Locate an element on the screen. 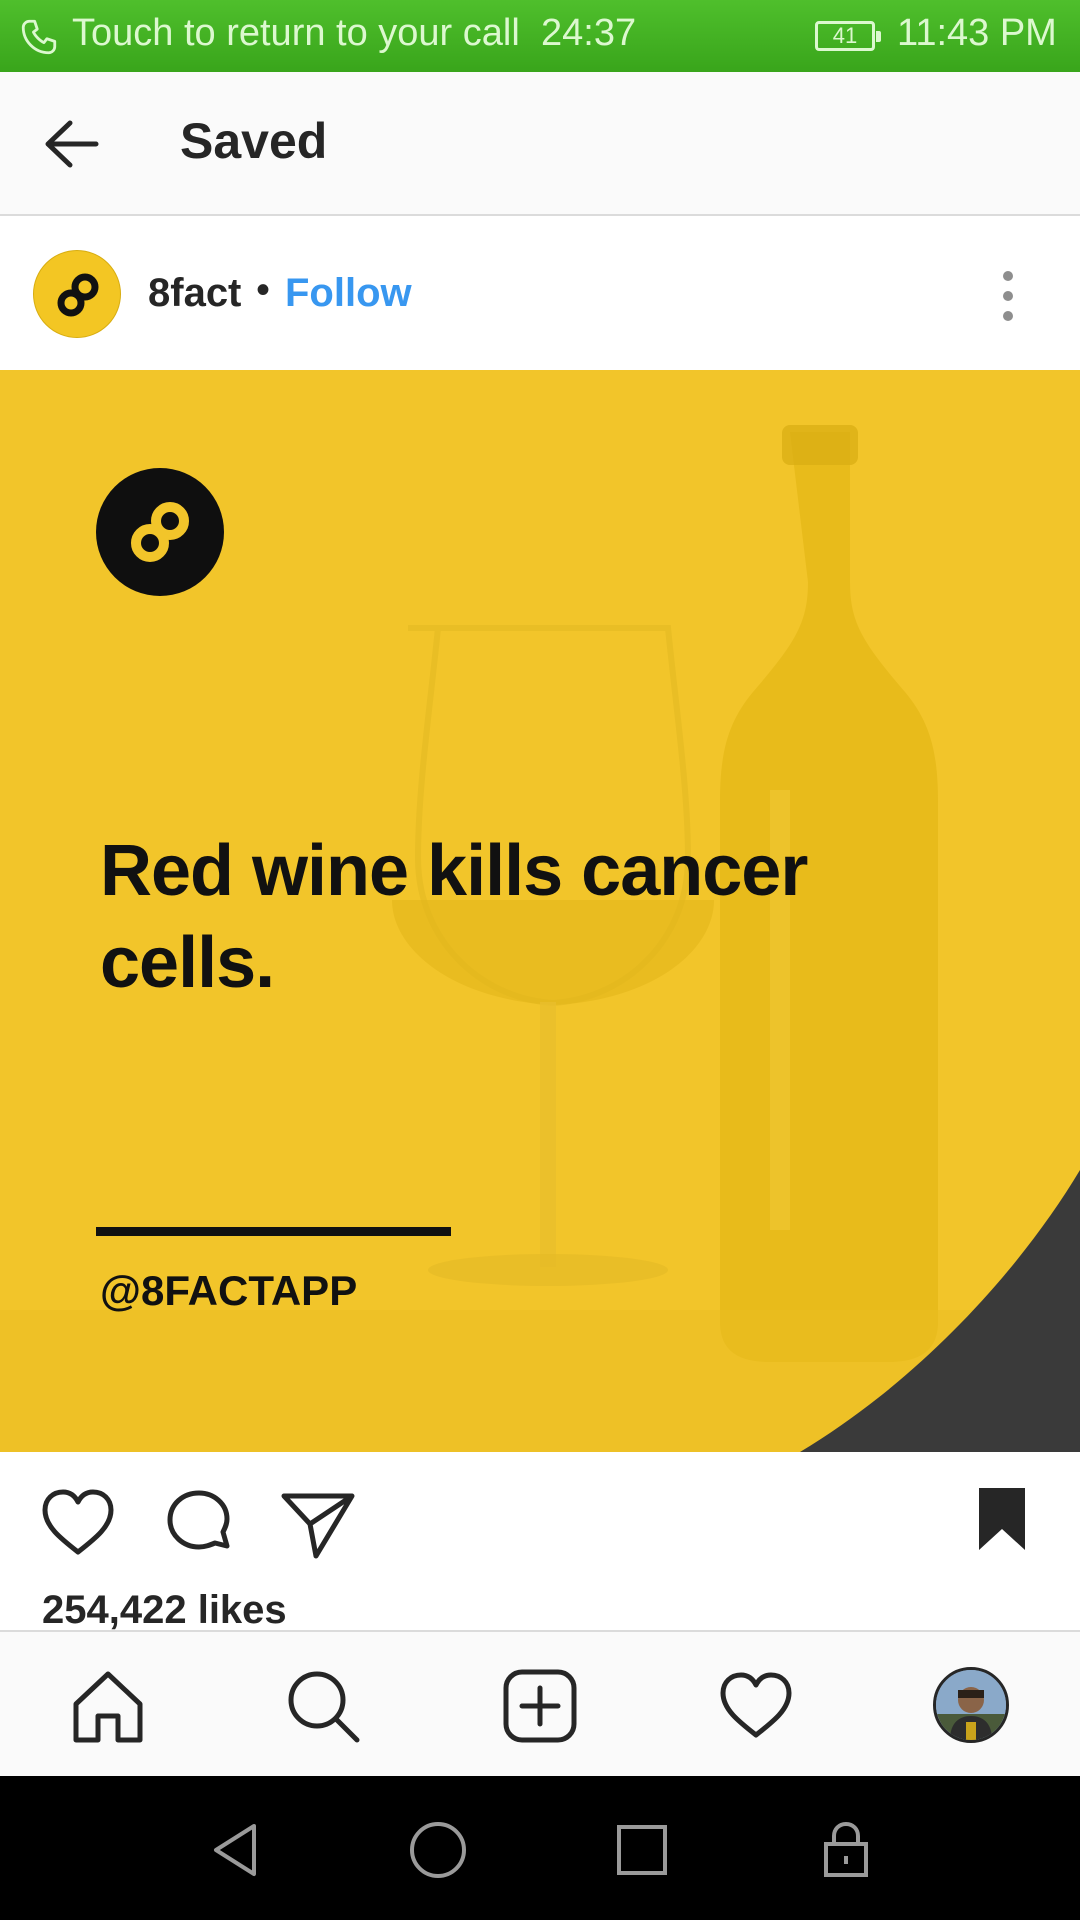  post-header: 8fact • Follow is located at coordinates (540, 293).